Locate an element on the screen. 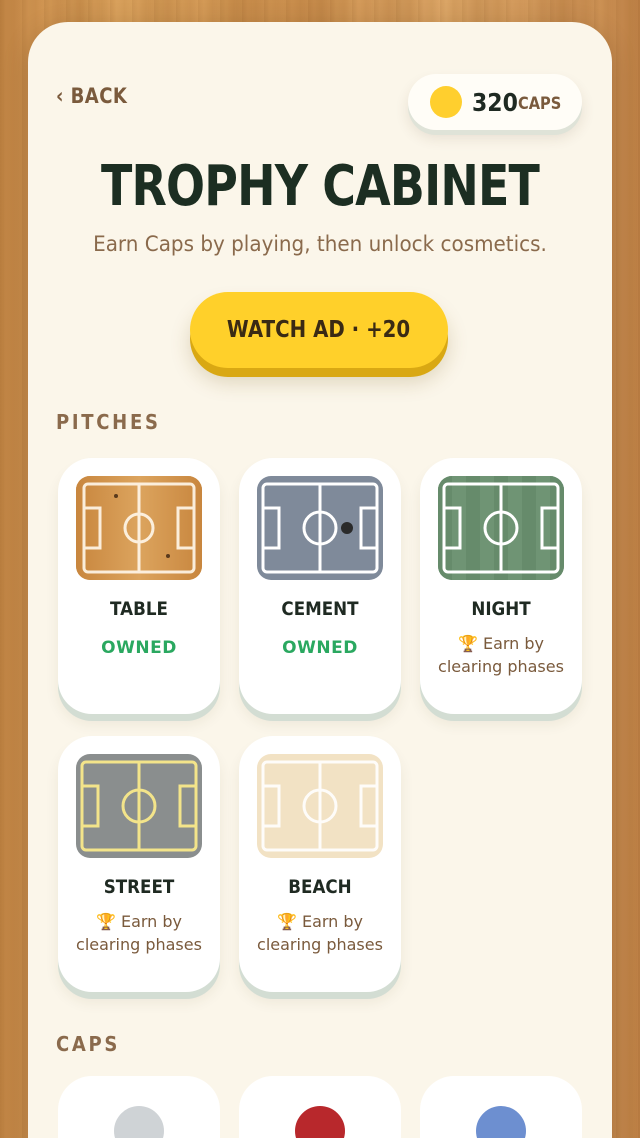  pitch-thumbnail-table is located at coordinates (139, 528).